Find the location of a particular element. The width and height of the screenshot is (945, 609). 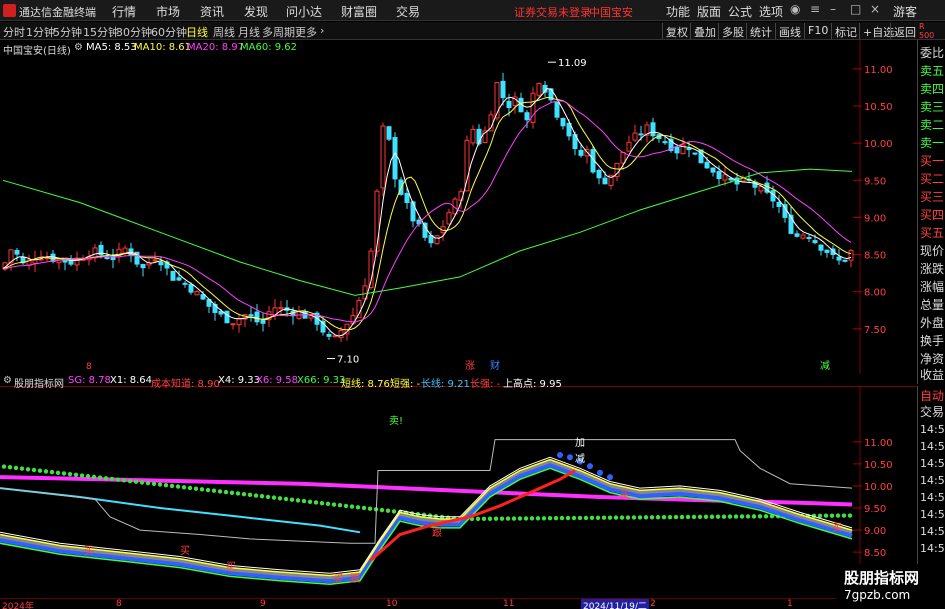

menu-banmian: 版面 is located at coordinates (709, 11).